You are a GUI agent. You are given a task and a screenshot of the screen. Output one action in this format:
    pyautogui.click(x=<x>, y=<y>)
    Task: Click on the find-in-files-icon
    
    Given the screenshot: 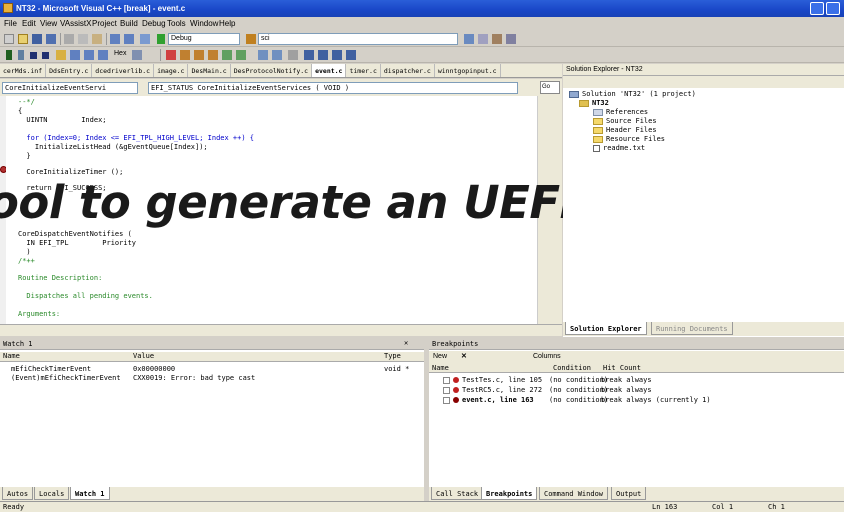 What is the action you would take?
    pyautogui.click(x=469, y=39)
    